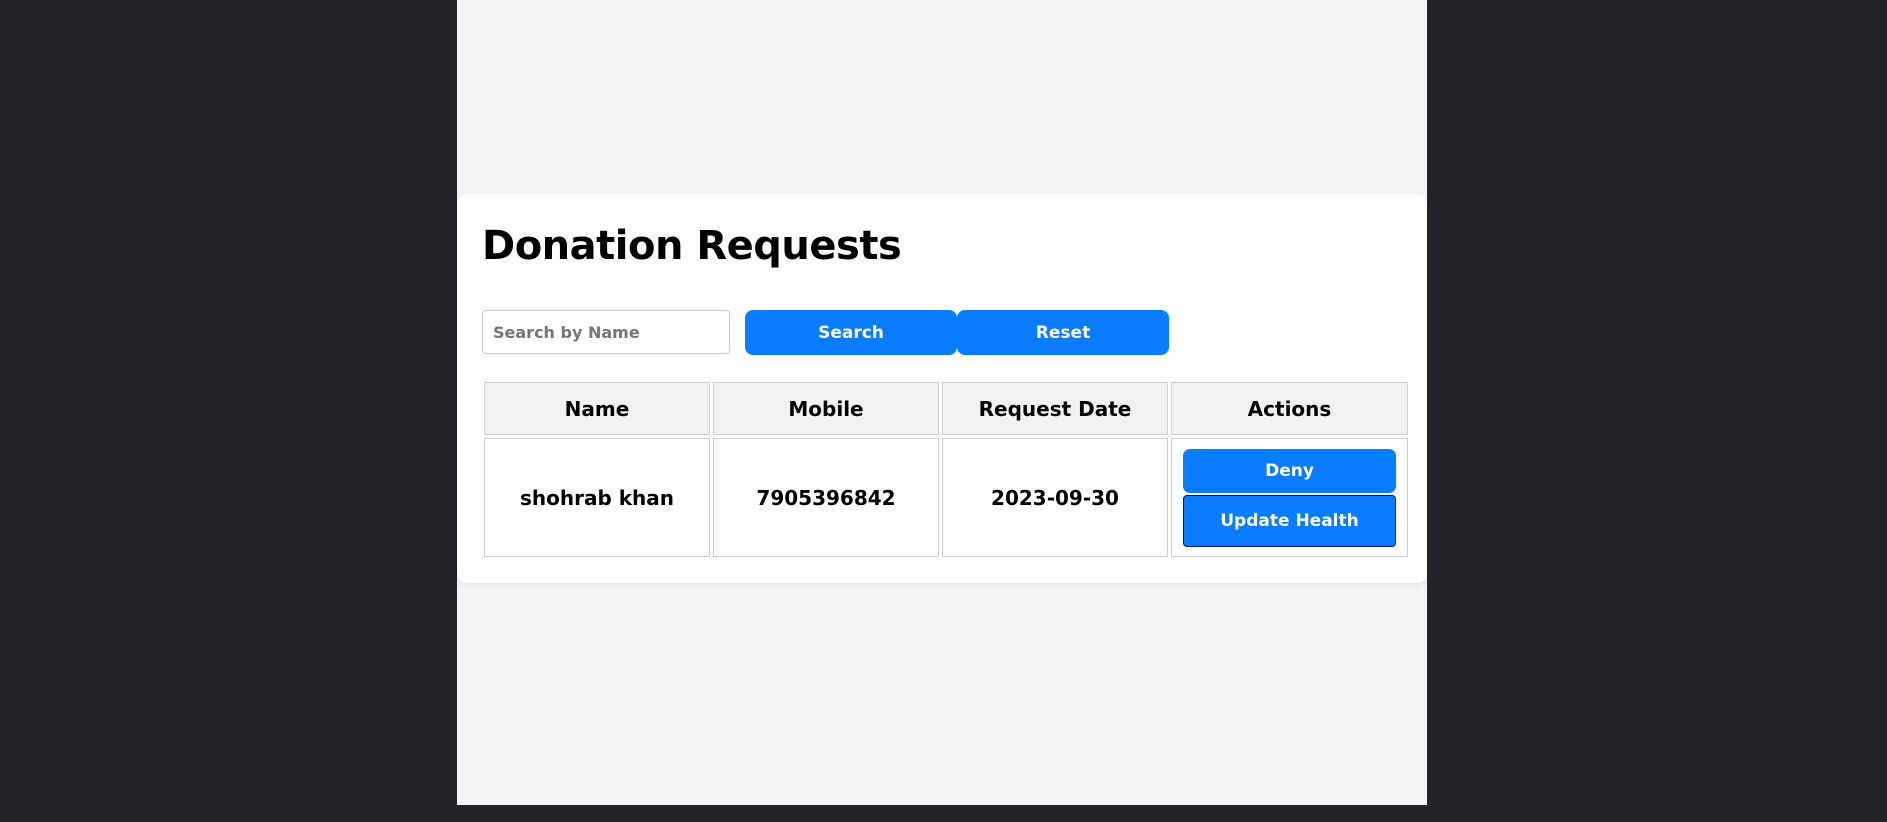 This screenshot has height=822, width=1887. What do you see at coordinates (606, 332) in the screenshot?
I see `search-input` at bounding box center [606, 332].